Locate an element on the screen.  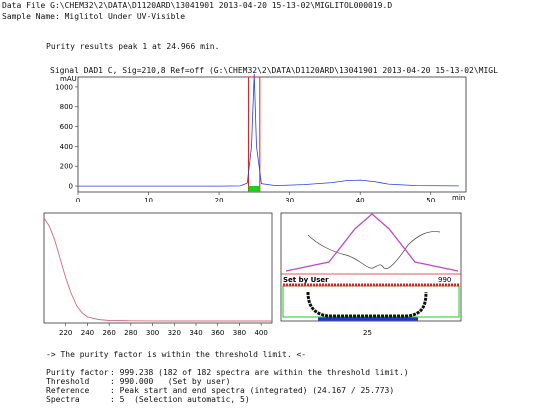
x-tick-label: 300 is located at coordinates (152, 333).